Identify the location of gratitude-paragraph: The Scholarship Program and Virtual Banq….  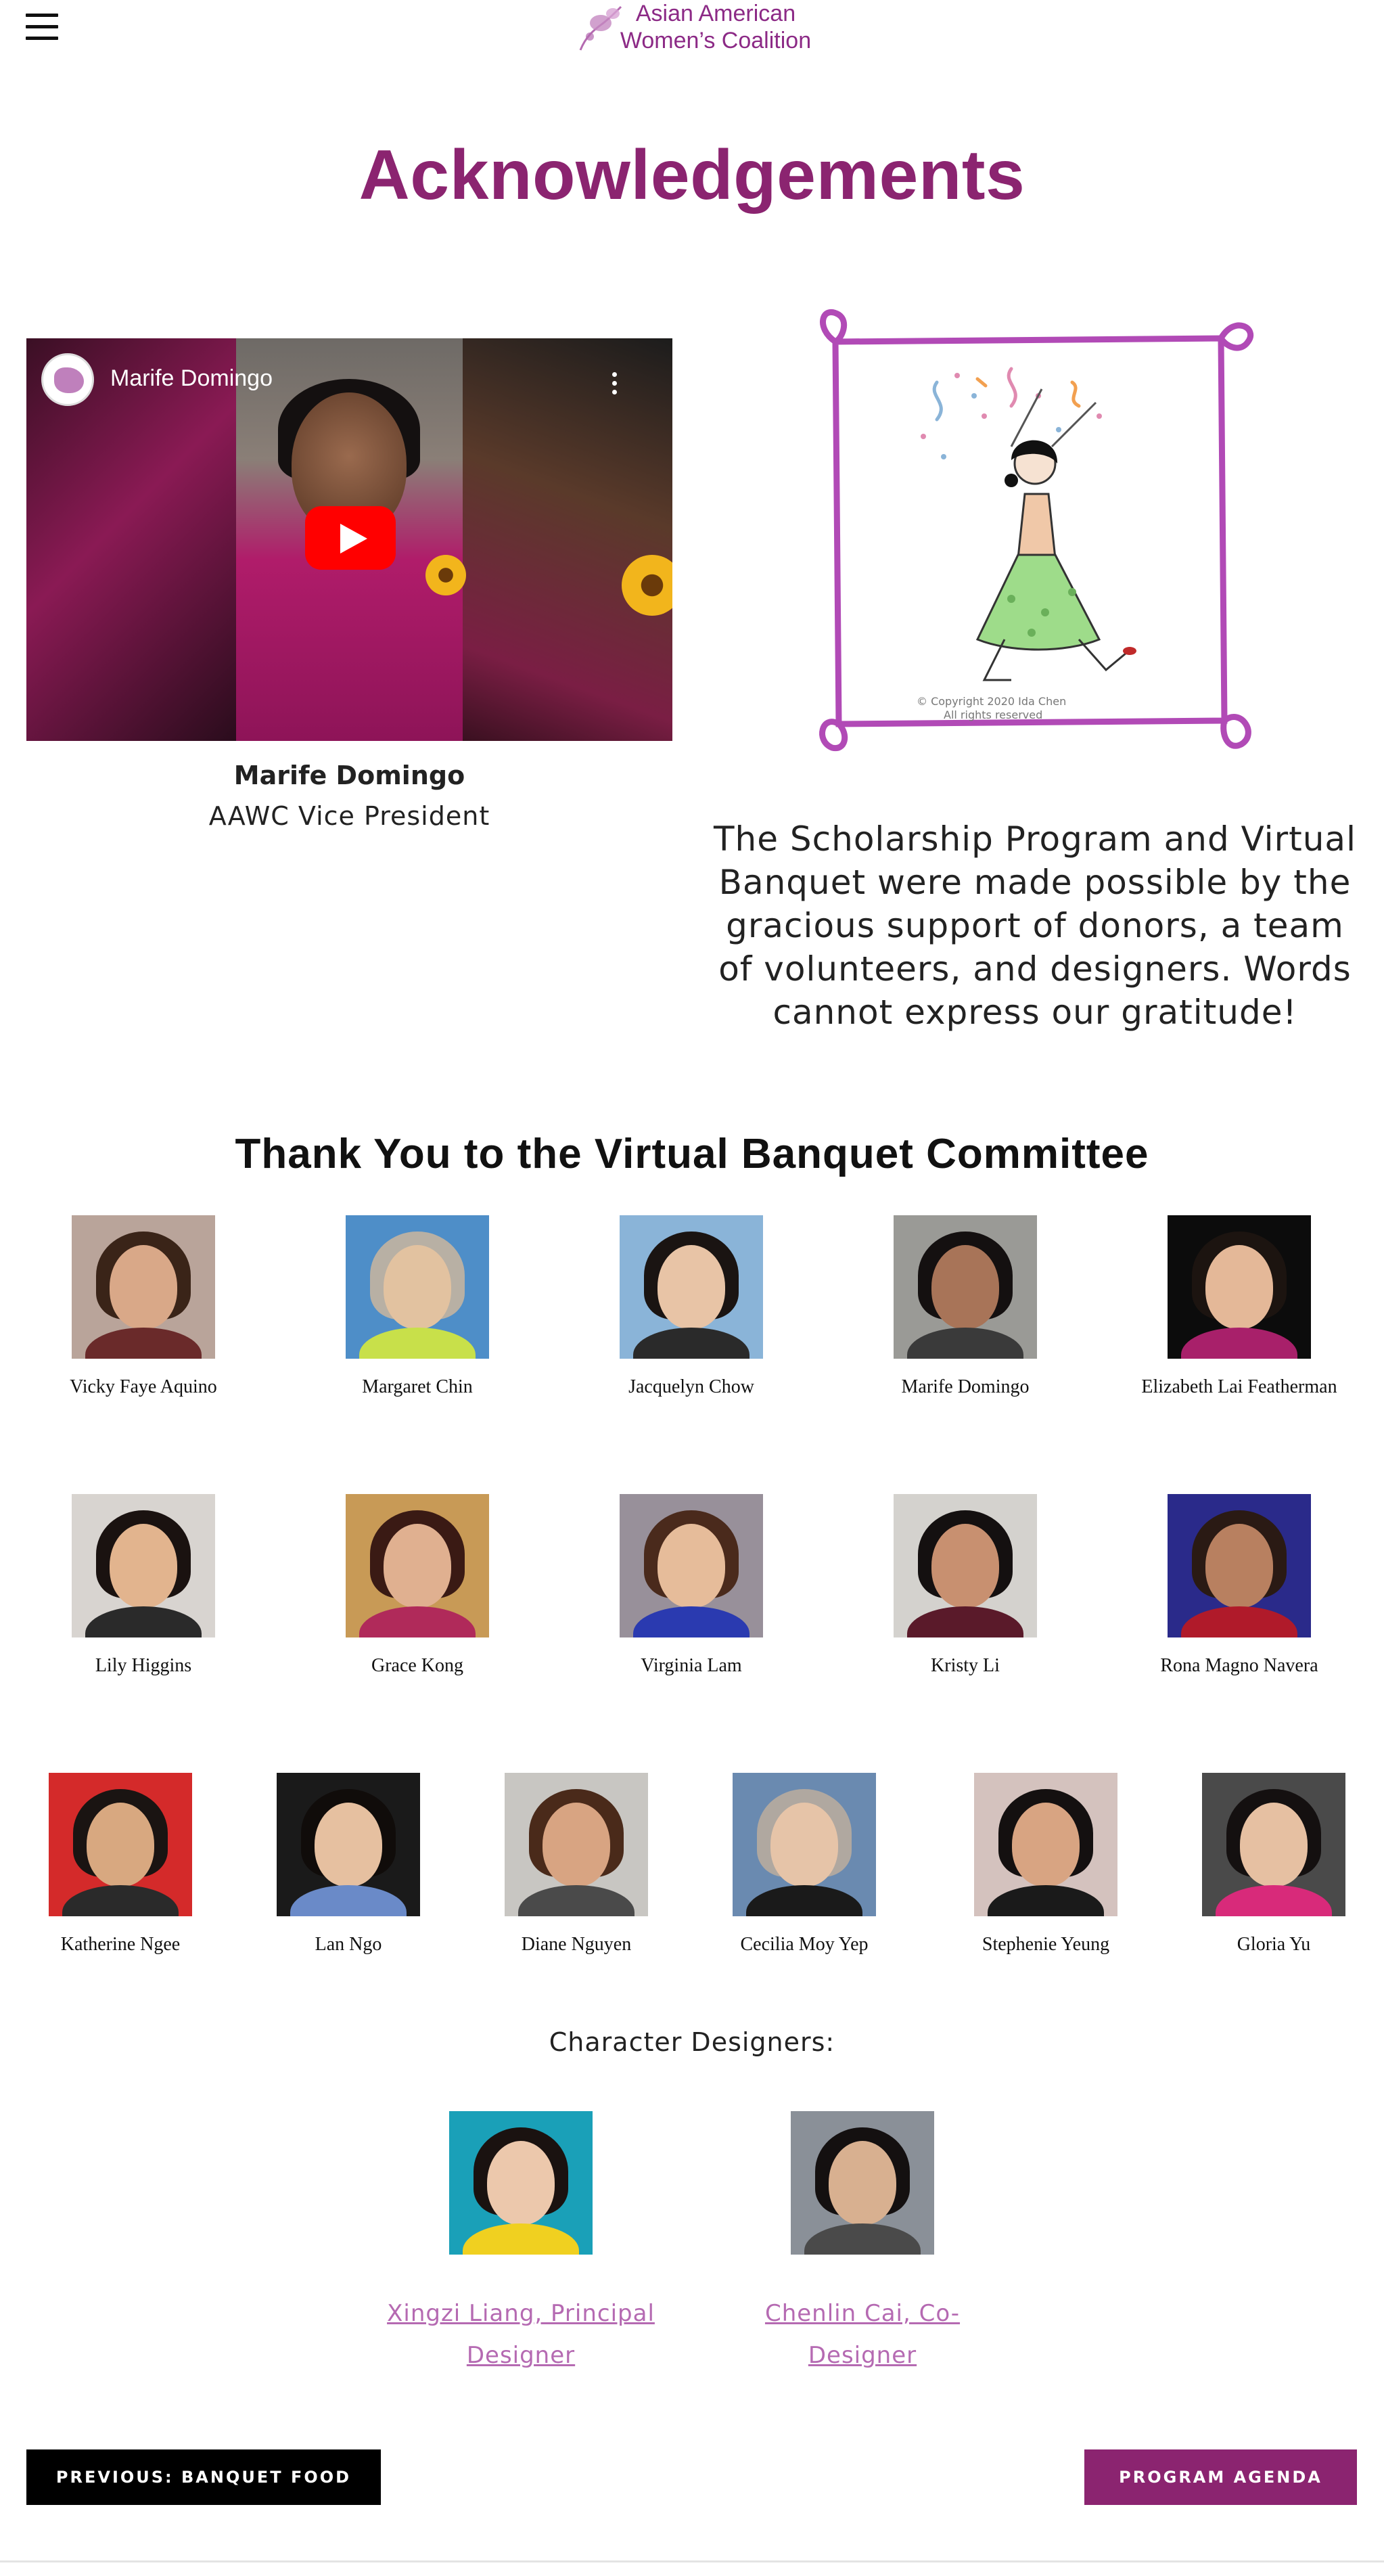
(1035, 925).